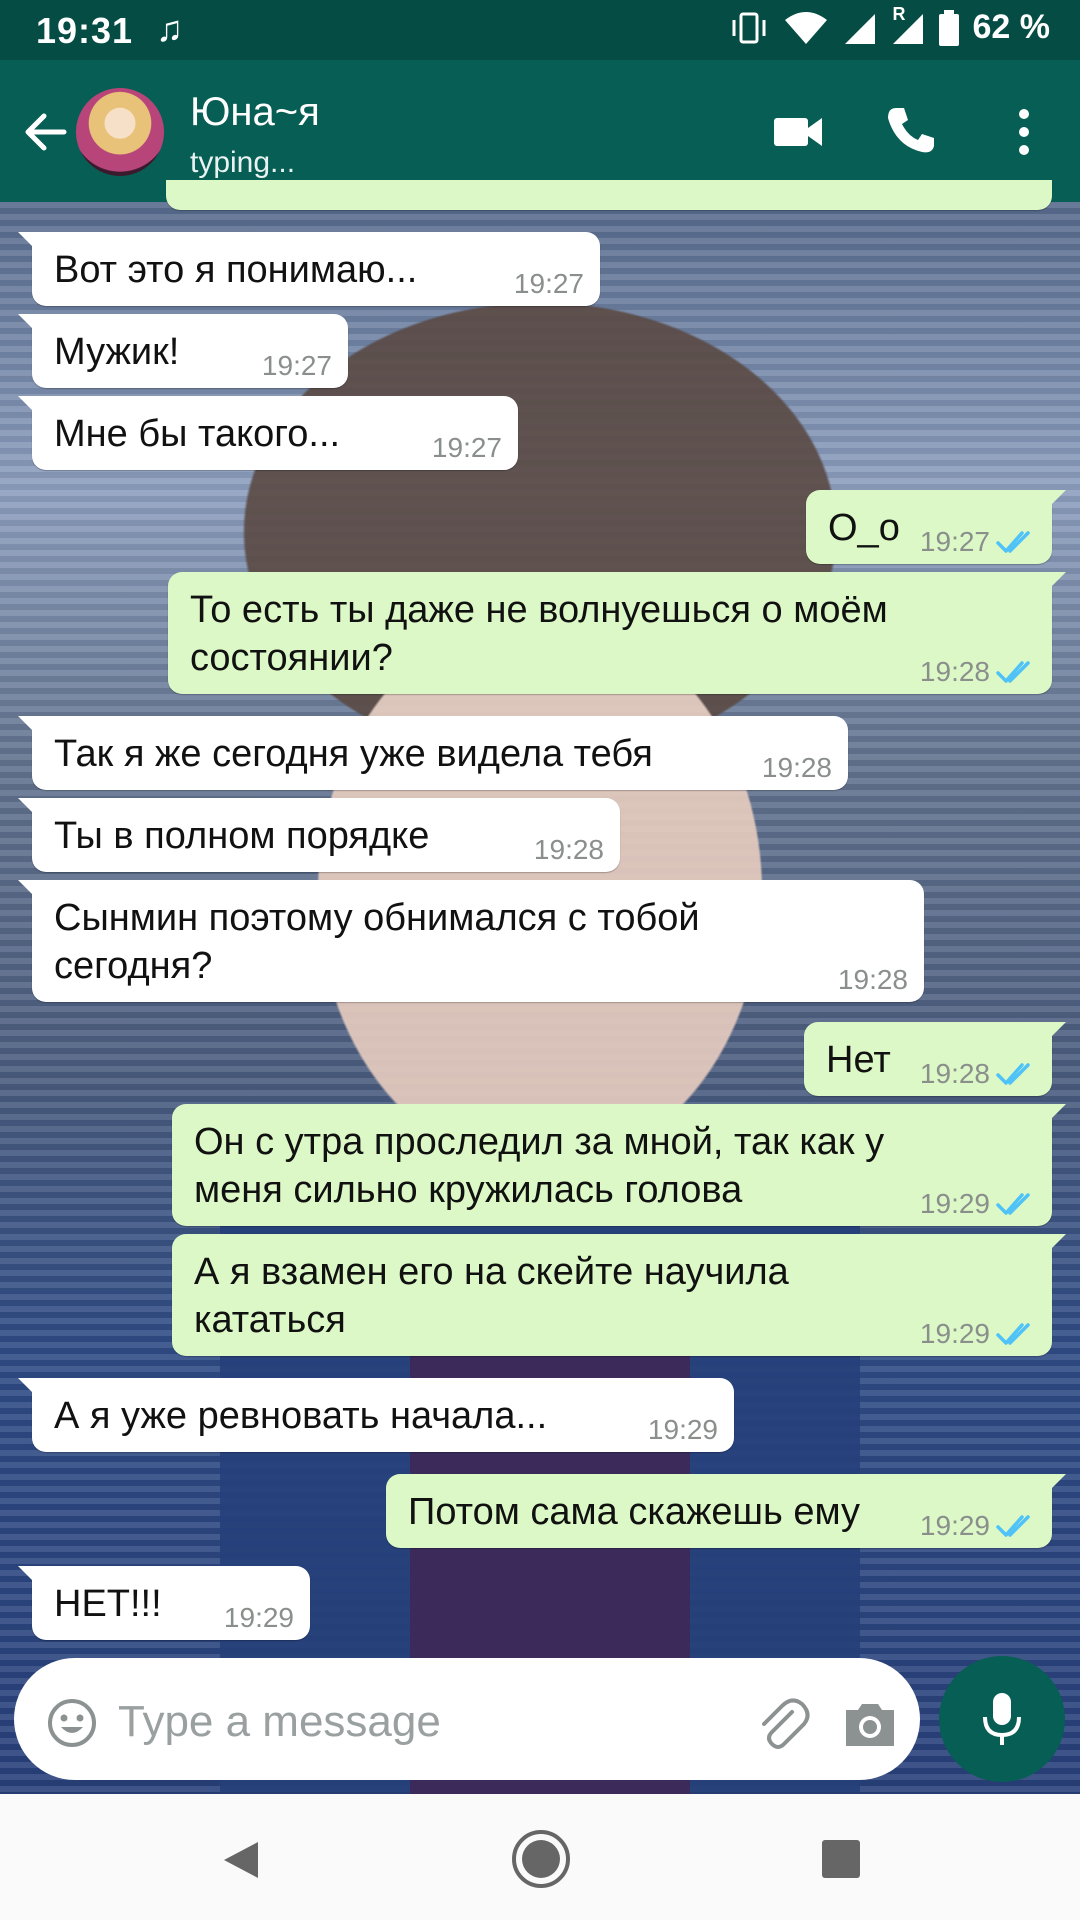 Image resolution: width=1080 pixels, height=1920 pixels. Describe the element at coordinates (786, 1723) in the screenshot. I see `paperclip-icon` at that location.